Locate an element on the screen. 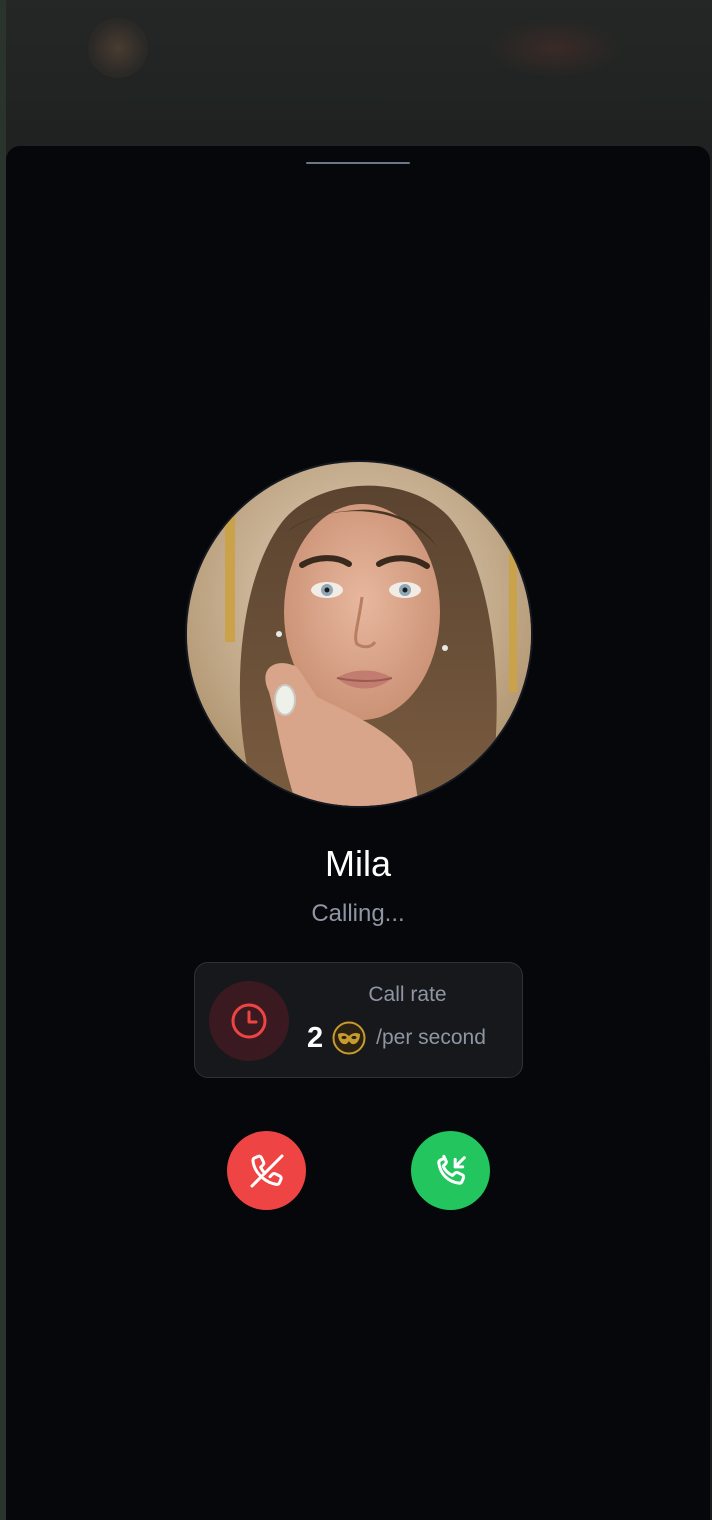 This screenshot has width=712, height=1520. call-rate-card: Call rate 2 /per second is located at coordinates (358, 1020).